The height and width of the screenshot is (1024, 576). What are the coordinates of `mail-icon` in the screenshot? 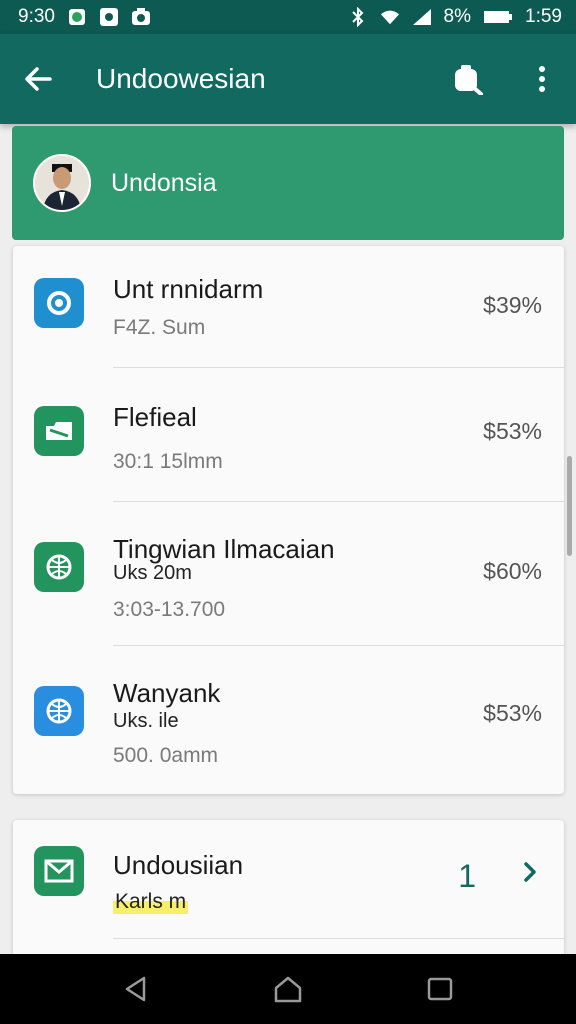 It's located at (59, 871).